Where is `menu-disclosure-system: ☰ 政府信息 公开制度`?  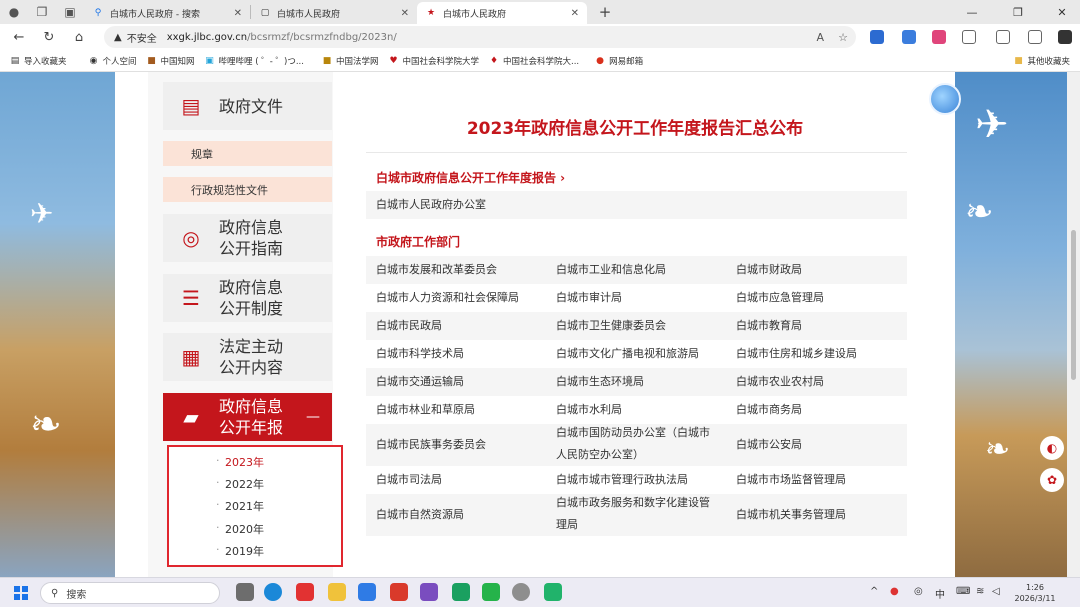
menu-disclosure-system: ☰ 政府信息 公开制度 is located at coordinates (247, 298).